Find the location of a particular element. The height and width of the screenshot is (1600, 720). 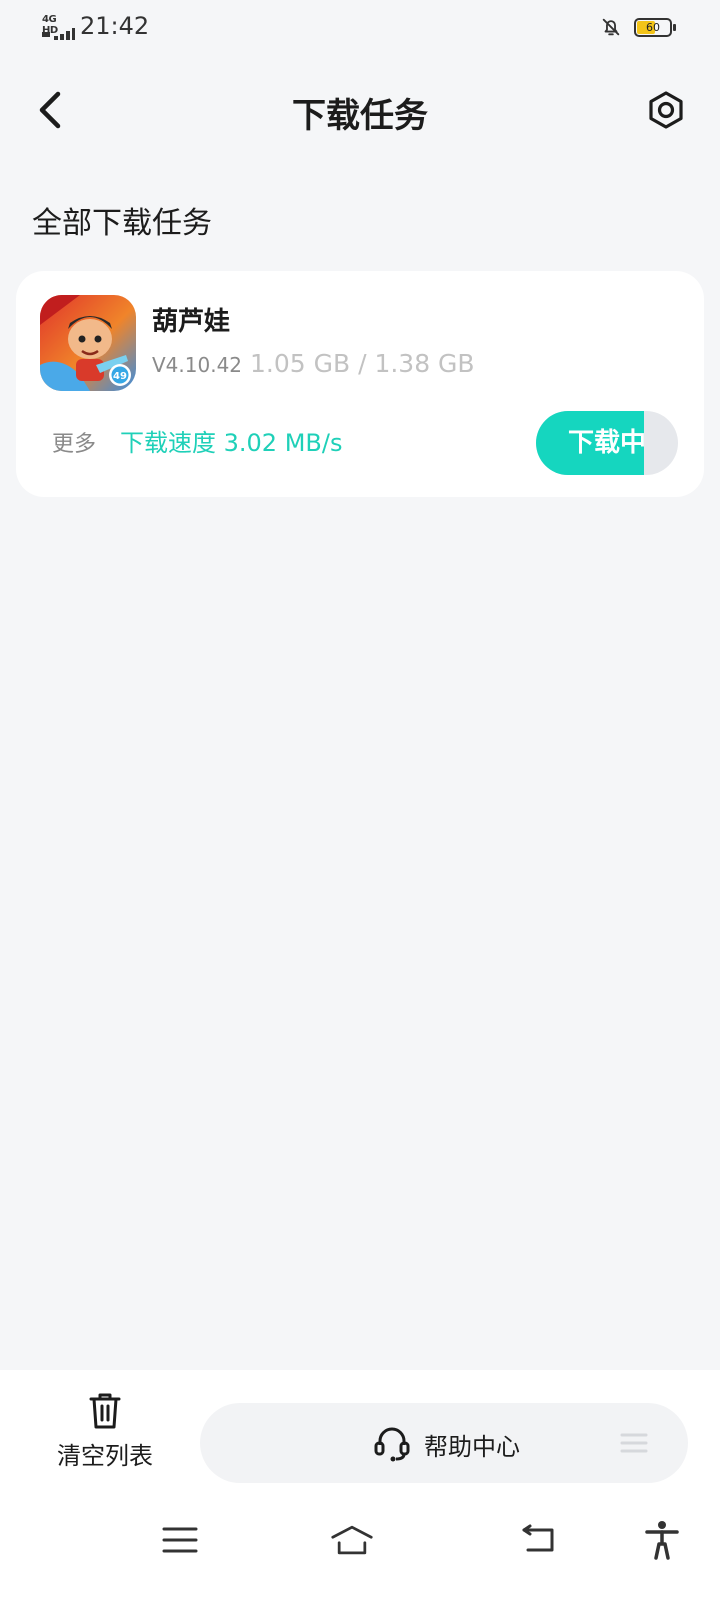

game-app-icon: 49 is located at coordinates (88, 343).